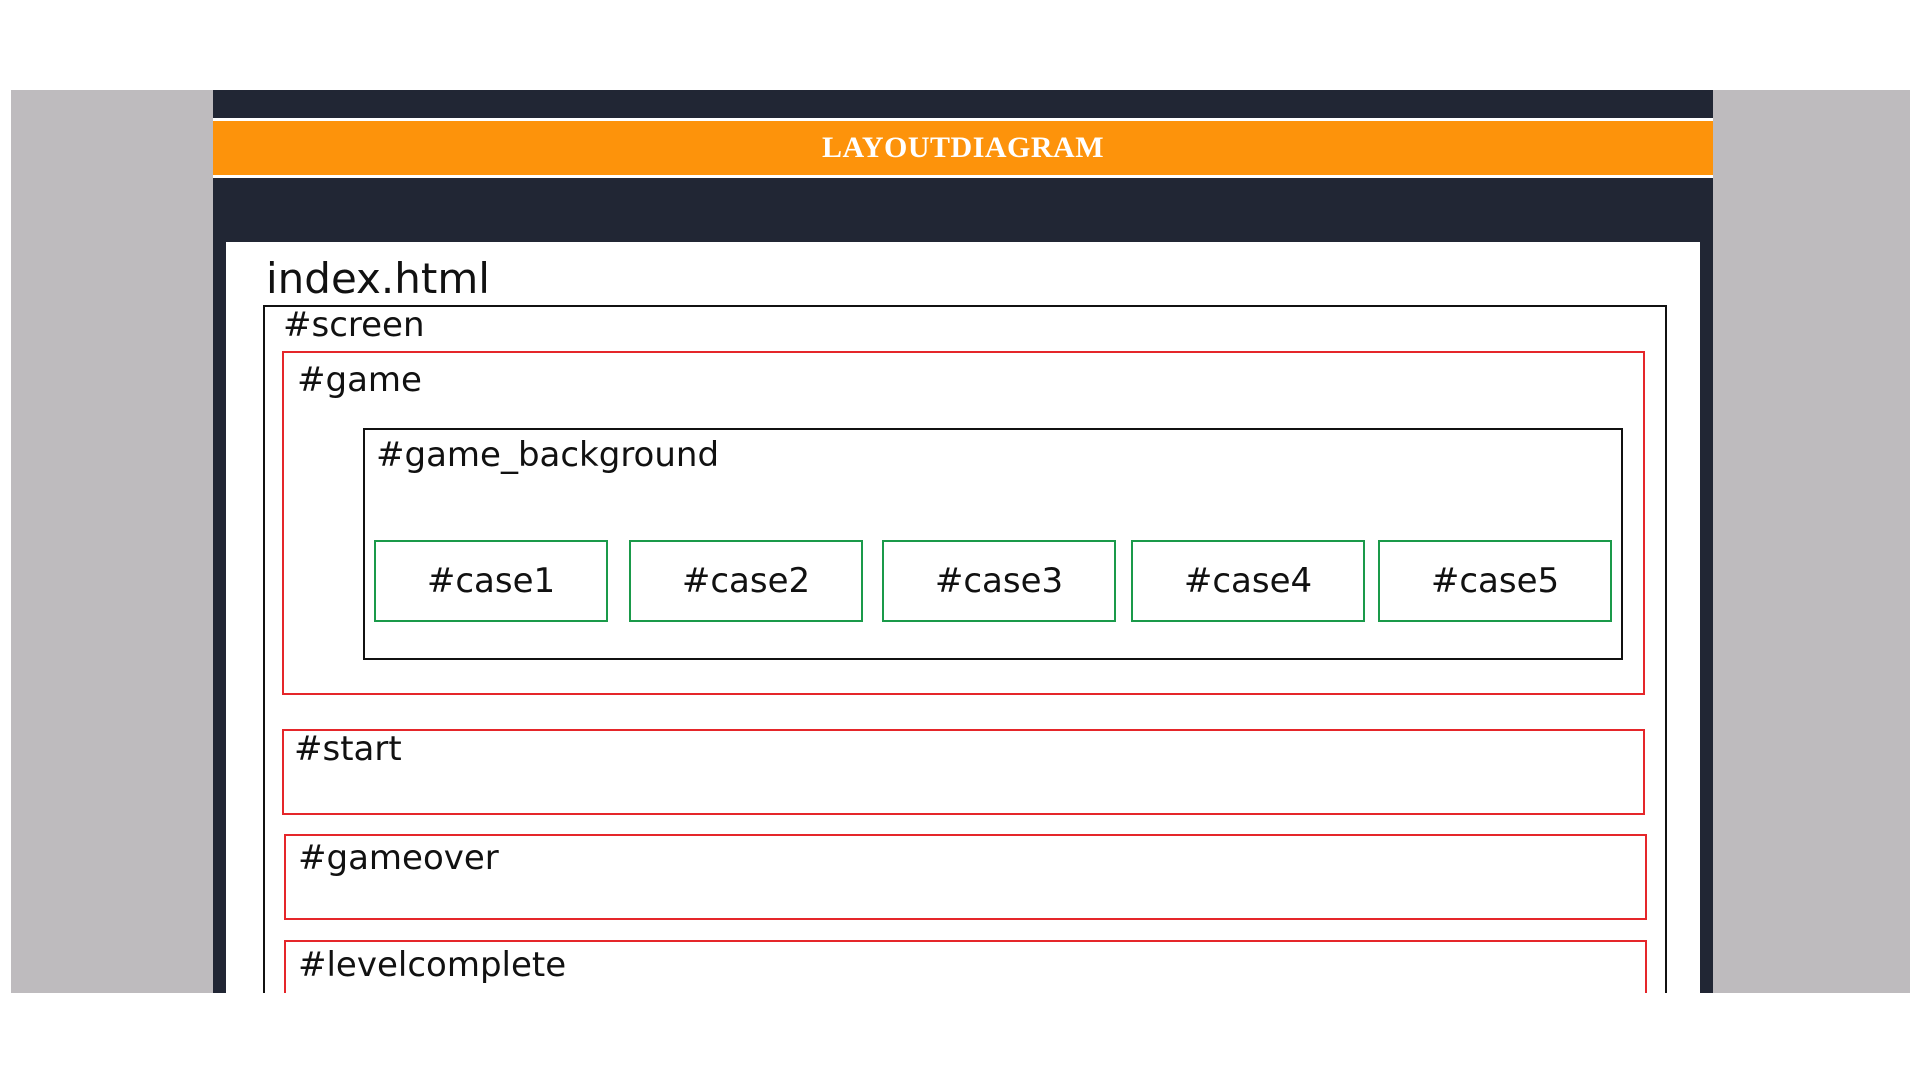 Image resolution: width=1920 pixels, height=1080 pixels. Describe the element at coordinates (378, 278) in the screenshot. I see `page-title: index.html` at that location.